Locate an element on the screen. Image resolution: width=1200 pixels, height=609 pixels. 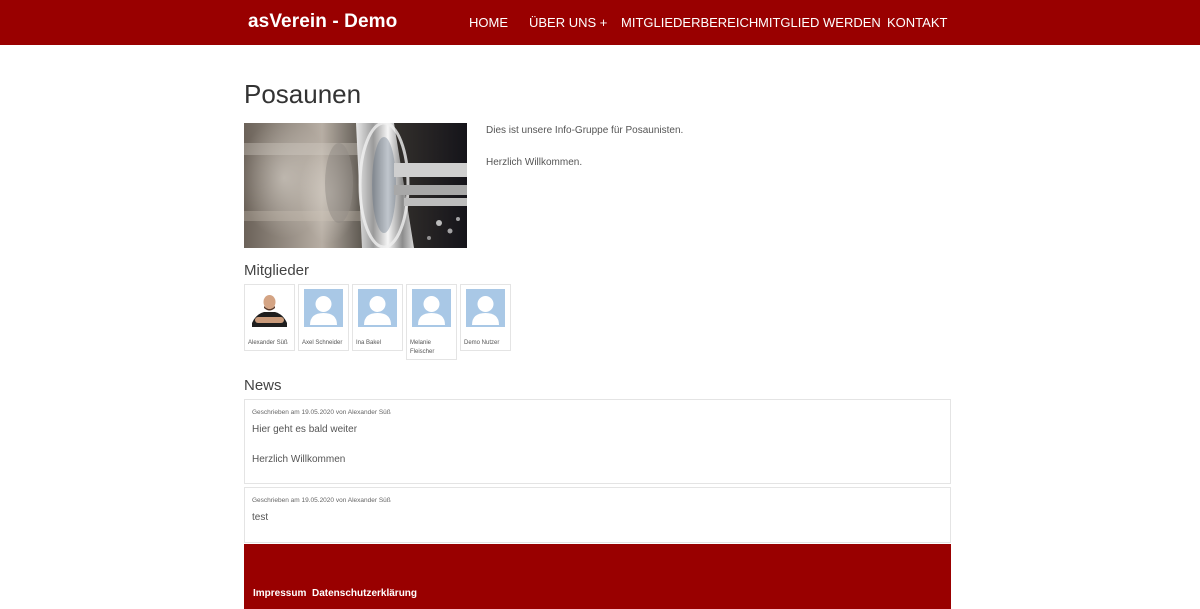
member-name: Demo Nutzer is located at coordinates (482, 343).